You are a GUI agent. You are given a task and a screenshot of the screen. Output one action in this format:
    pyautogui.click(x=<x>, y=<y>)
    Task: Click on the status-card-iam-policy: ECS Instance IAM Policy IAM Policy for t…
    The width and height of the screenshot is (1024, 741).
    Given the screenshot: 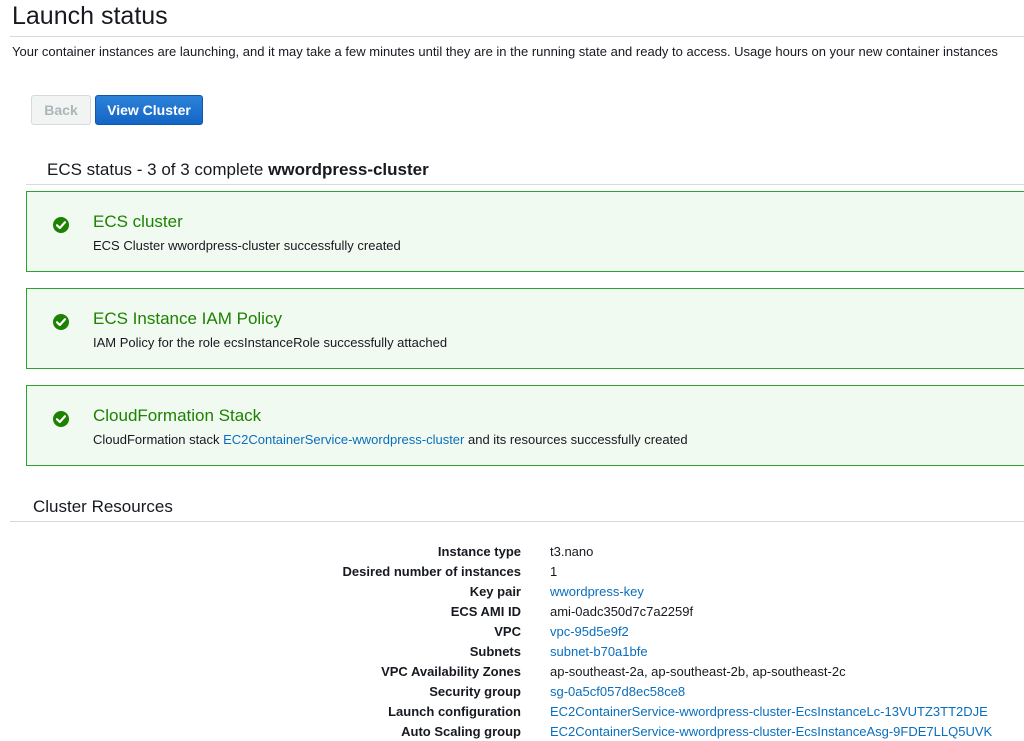 What is the action you would take?
    pyautogui.click(x=525, y=328)
    